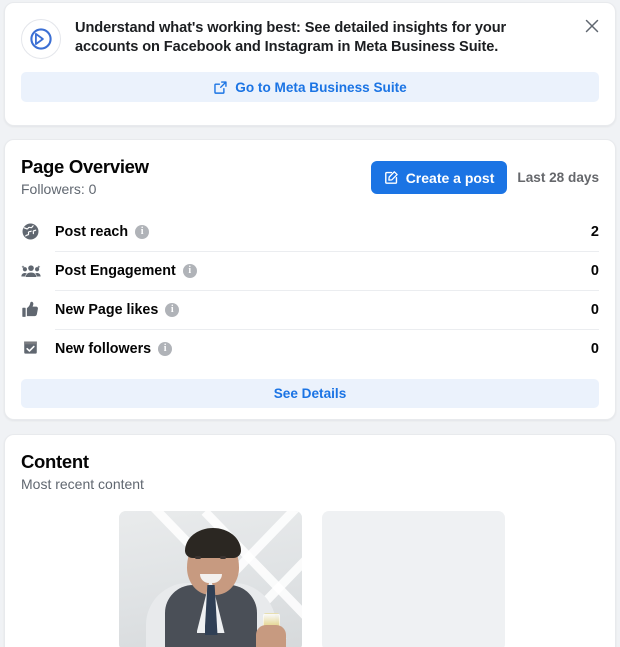 The width and height of the screenshot is (620, 647). What do you see at coordinates (310, 348) in the screenshot?
I see `metric-row-new-followers: New followers i 0` at bounding box center [310, 348].